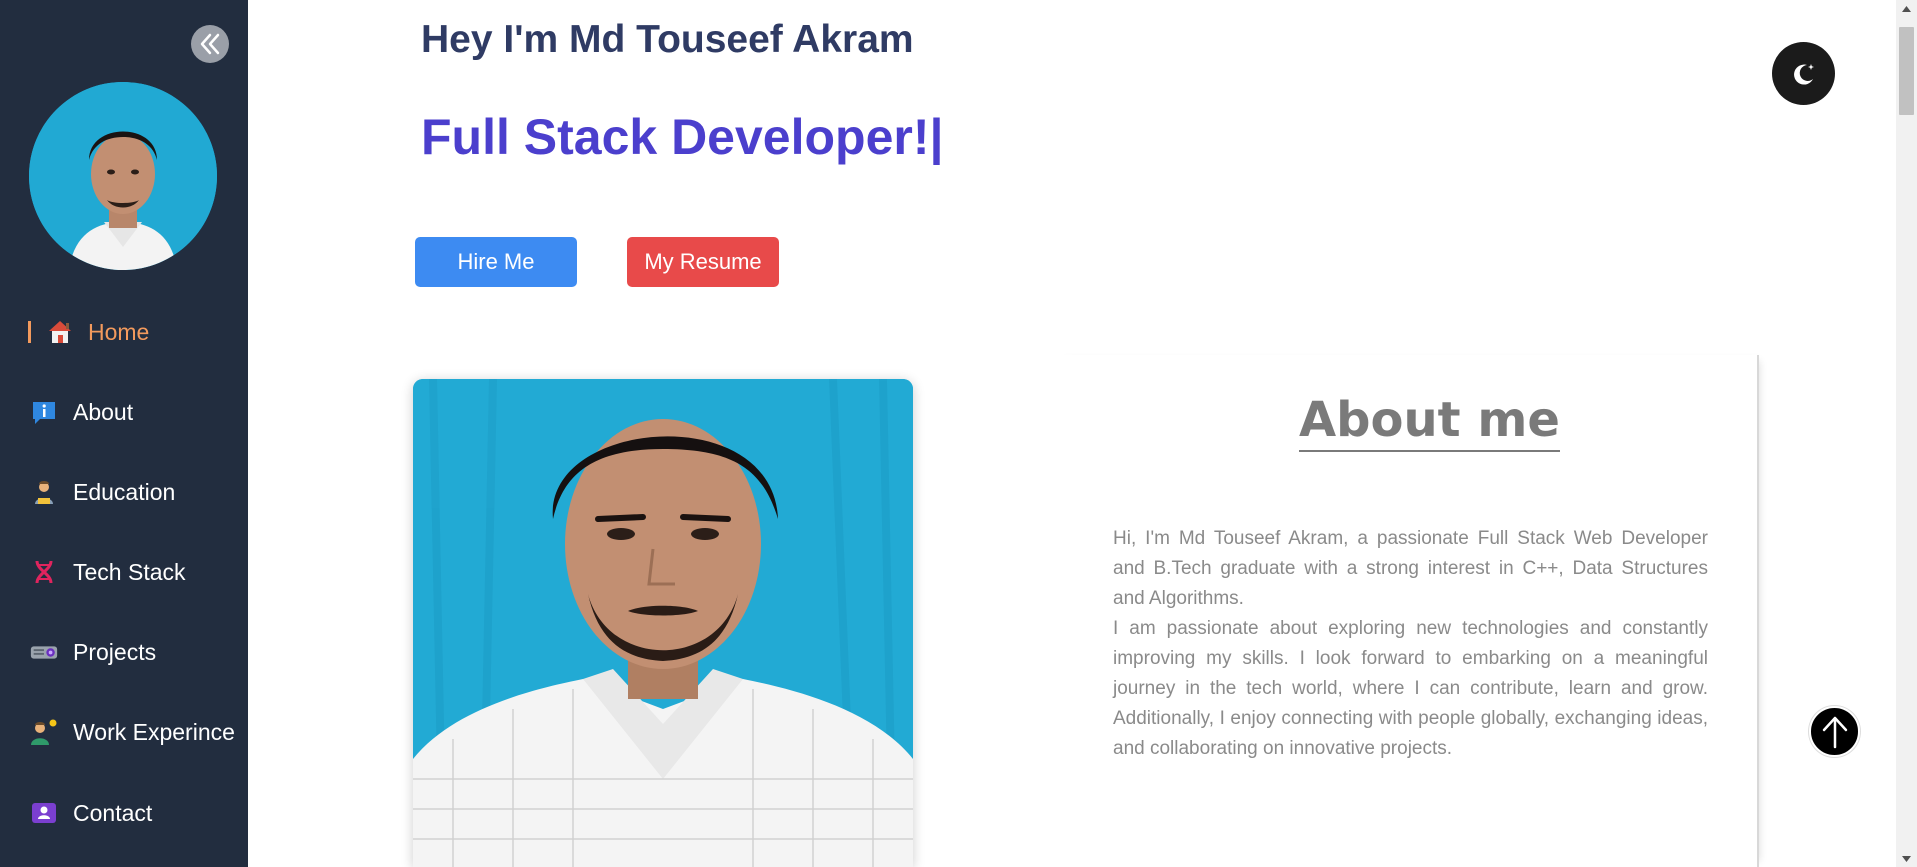 This screenshot has height=867, width=1917. Describe the element at coordinates (115, 651) in the screenshot. I see `sidebar-item-label: Projects` at that location.